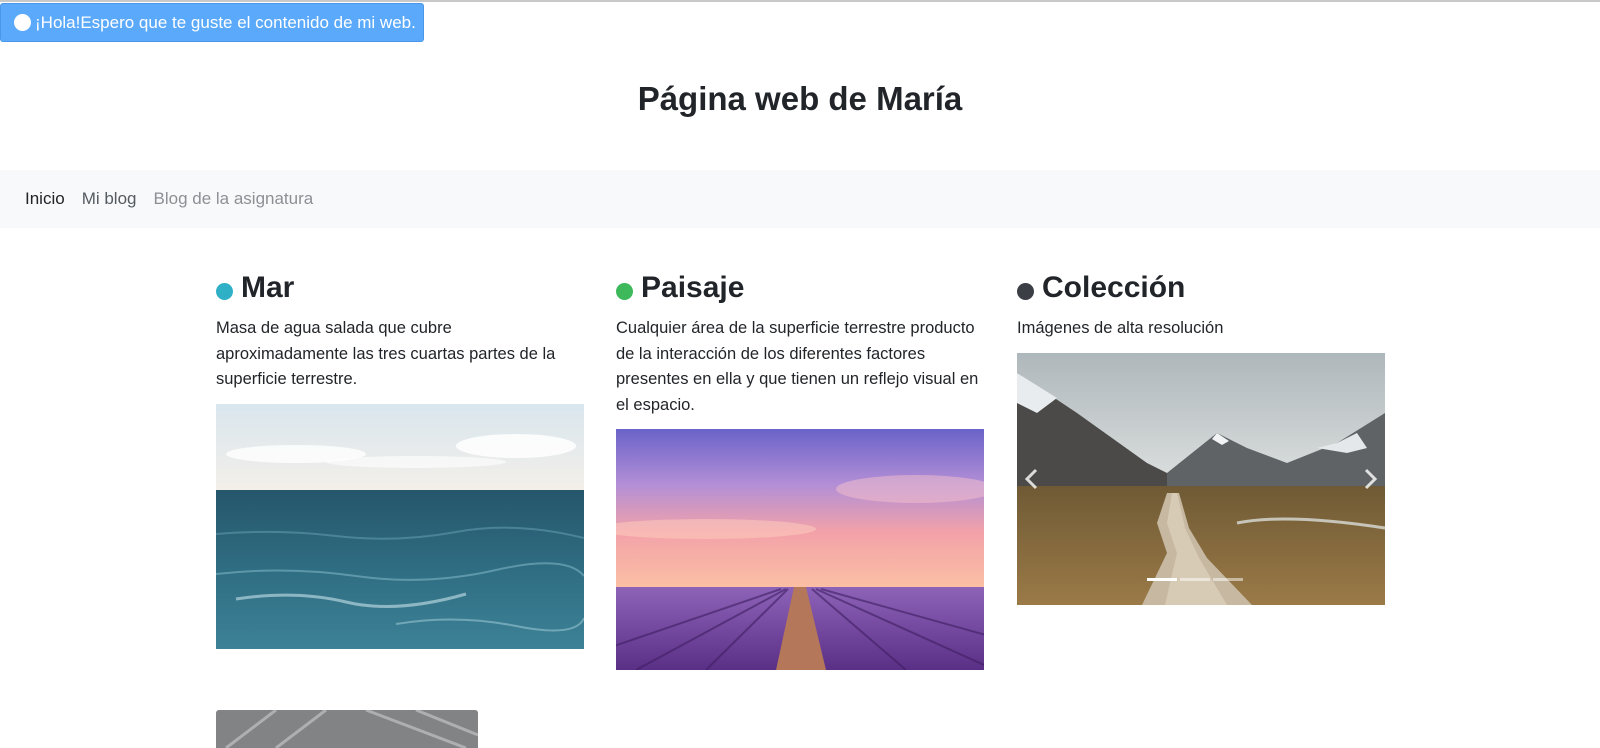 The image size is (1600, 748). Describe the element at coordinates (800, 1) in the screenshot. I see `window-top-border` at that location.